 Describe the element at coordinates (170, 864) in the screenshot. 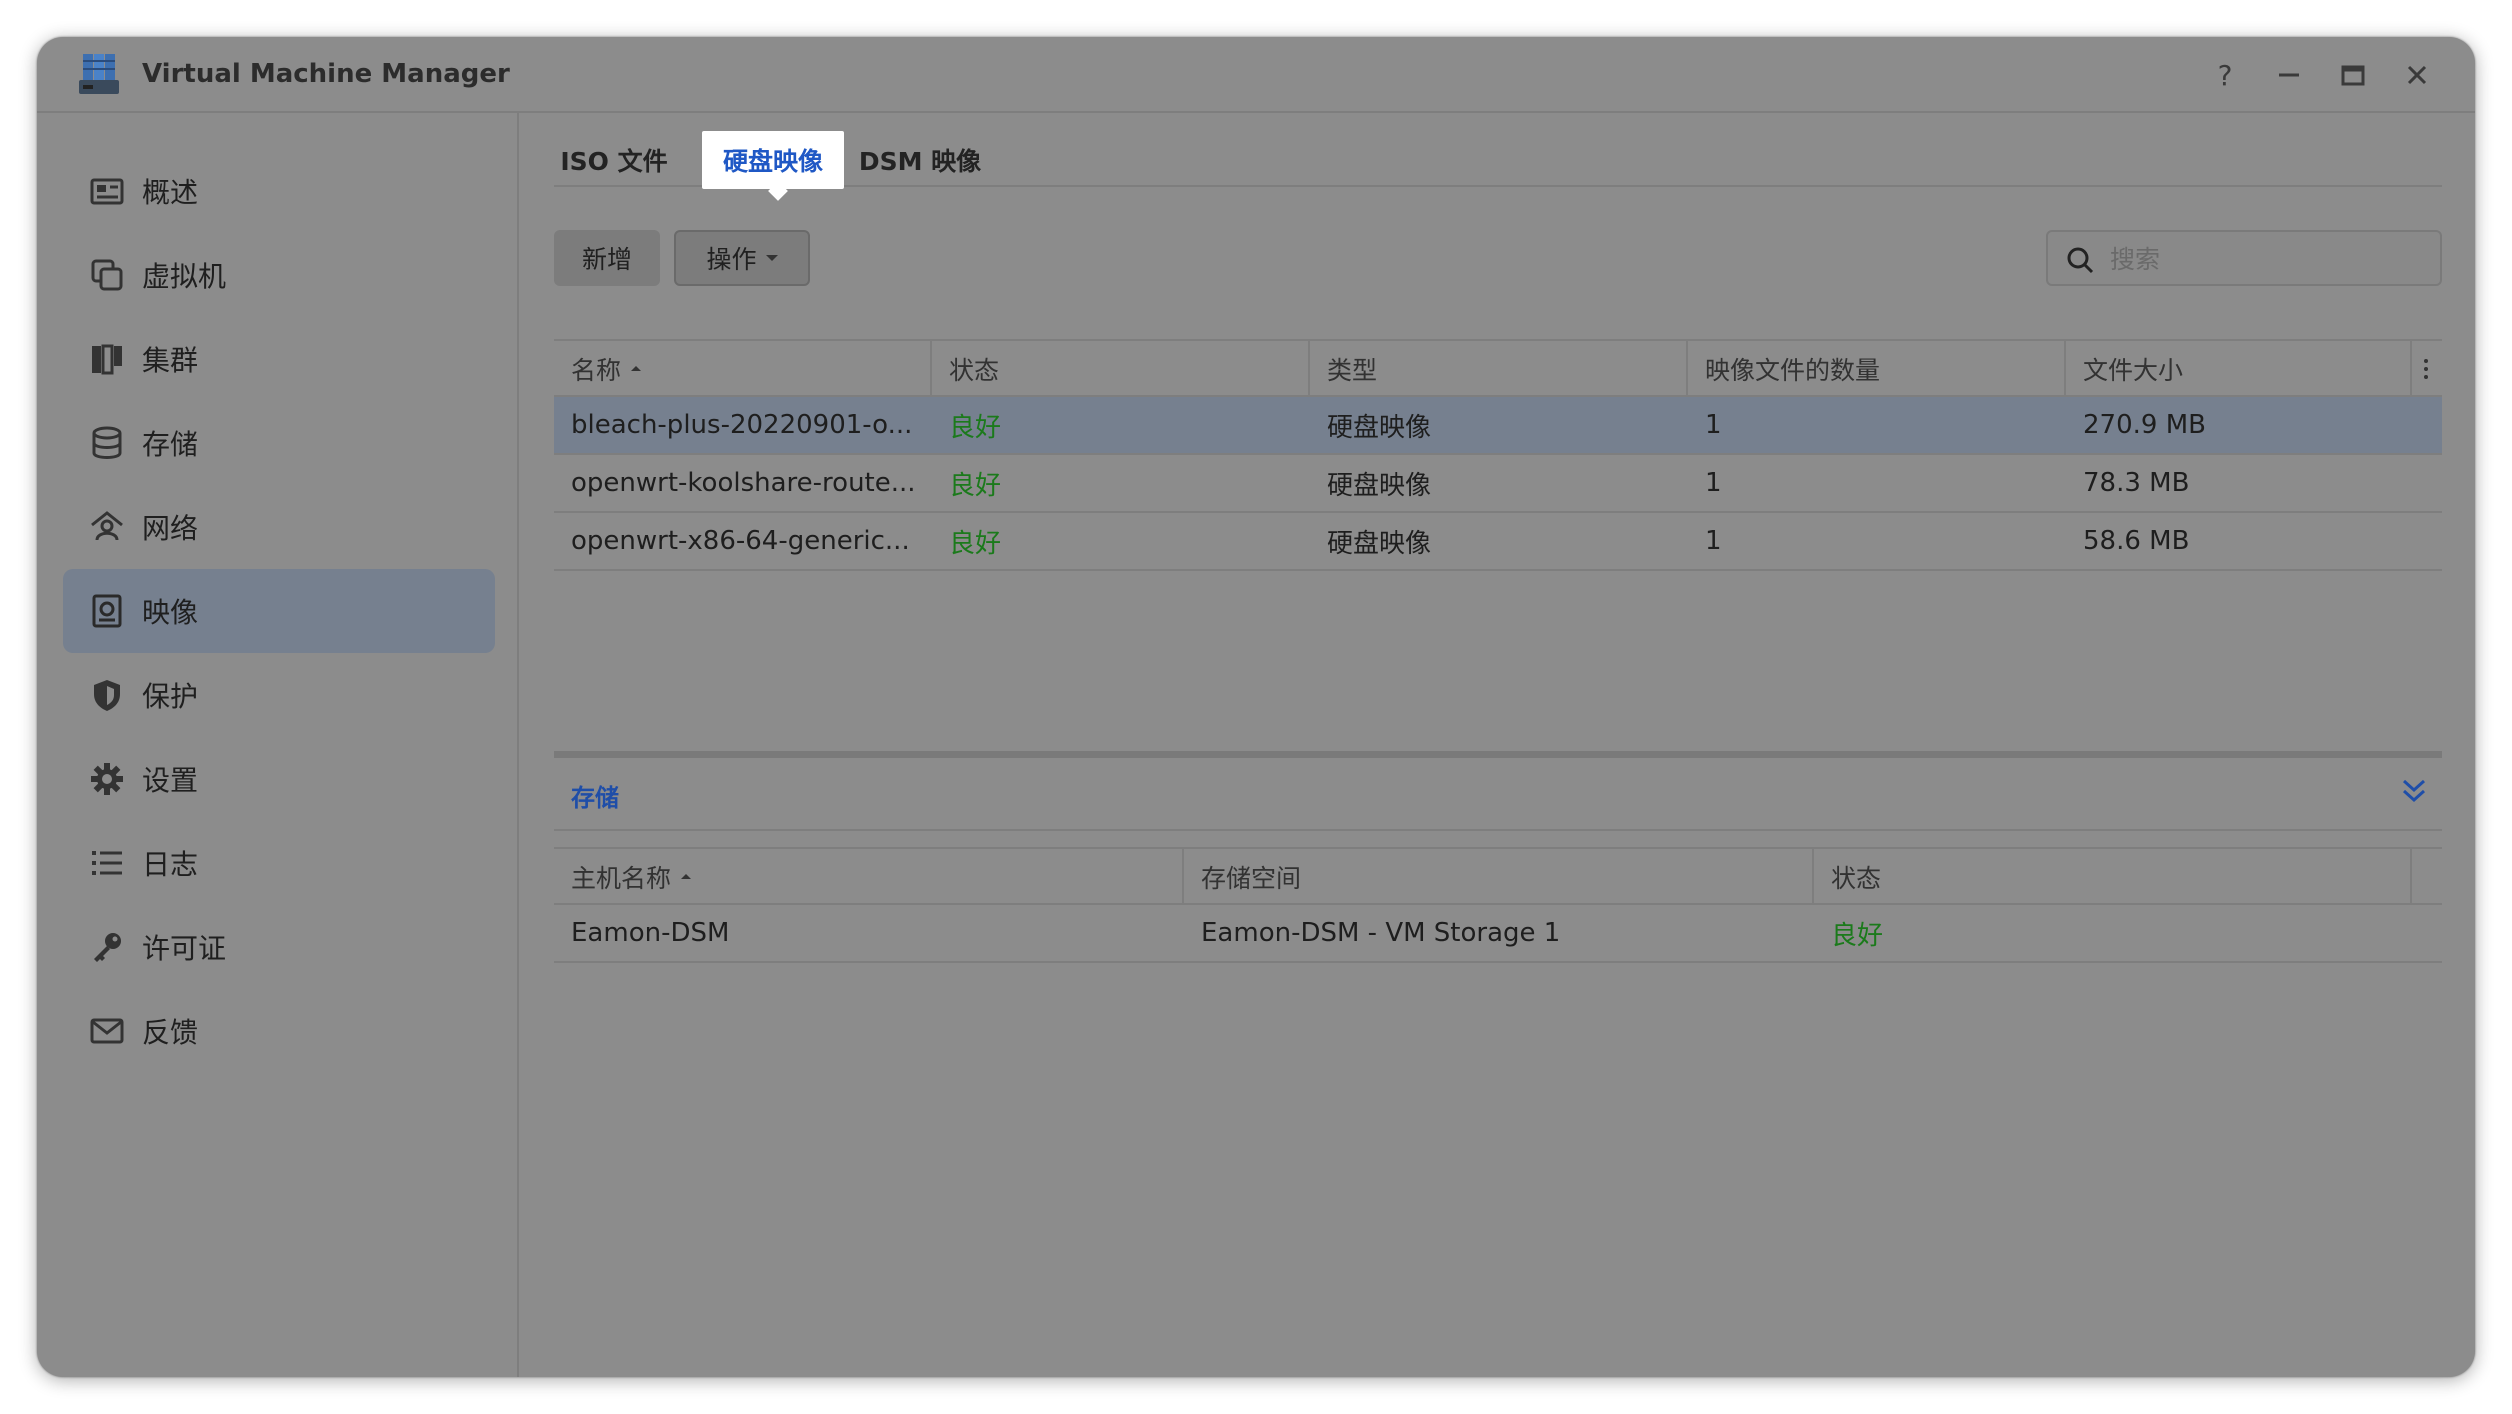

I see `sidebar-item-label: 日志` at that location.